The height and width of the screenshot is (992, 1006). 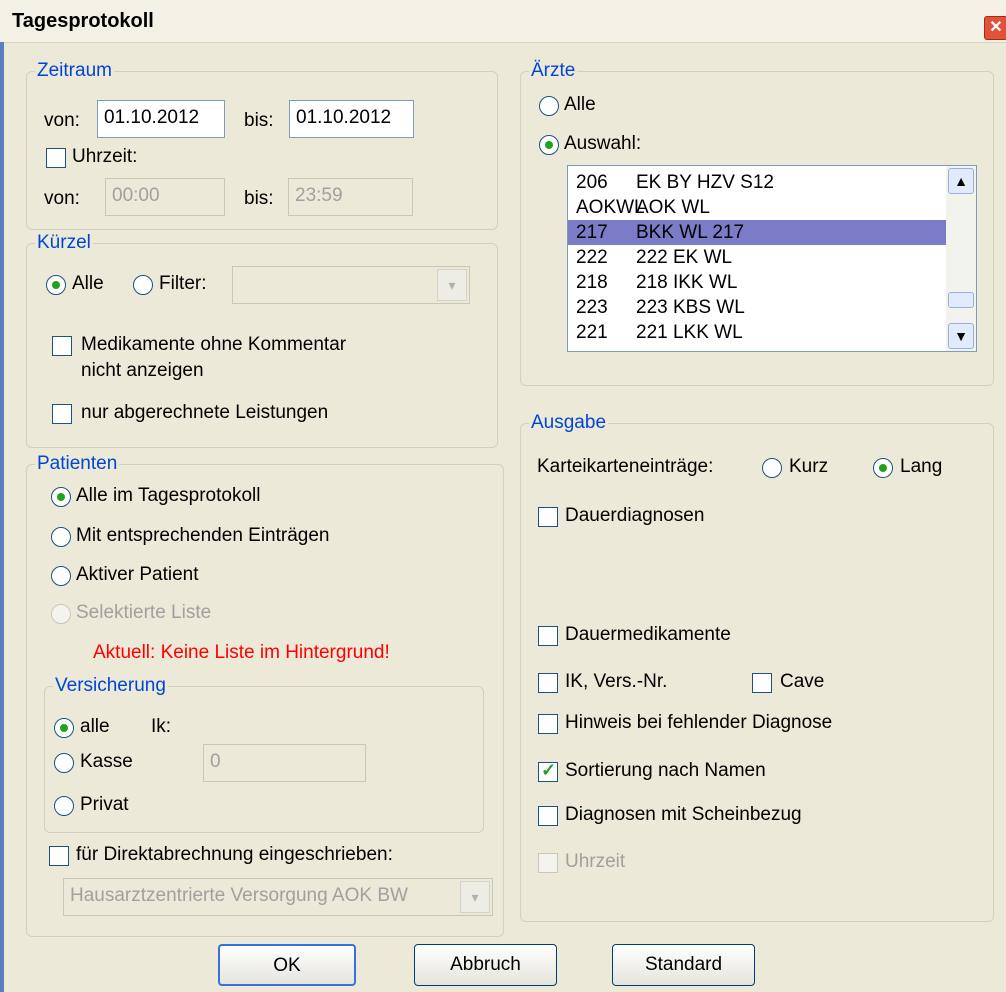 I want to click on chevron-up-icon: ▲, so click(x=961, y=181).